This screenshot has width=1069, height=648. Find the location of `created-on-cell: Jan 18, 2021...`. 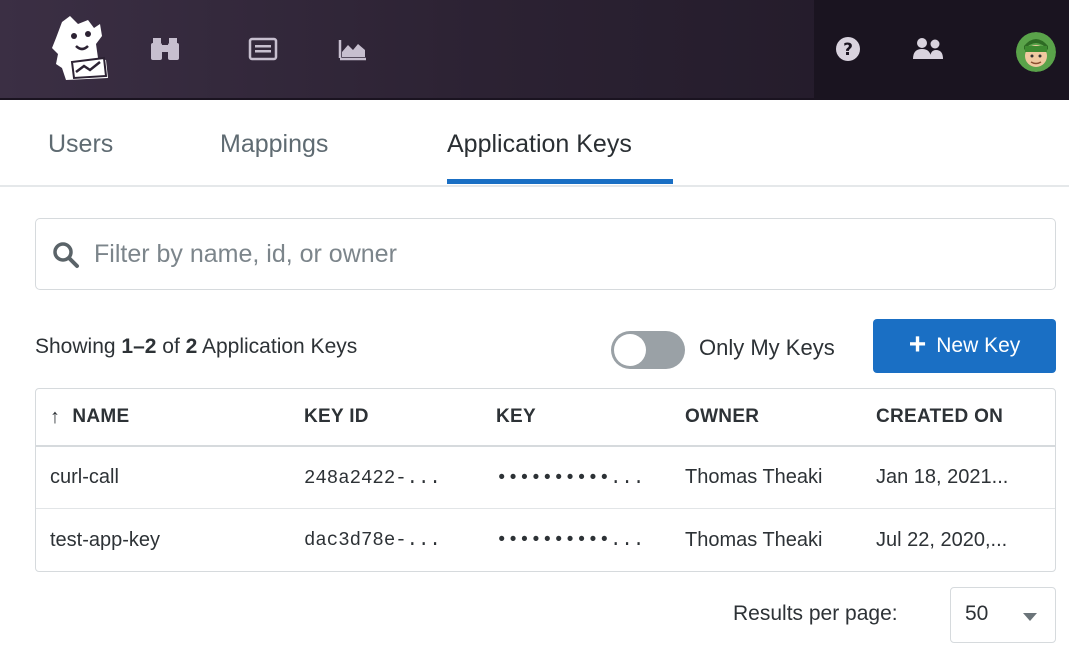

created-on-cell: Jan 18, 2021... is located at coordinates (942, 477).